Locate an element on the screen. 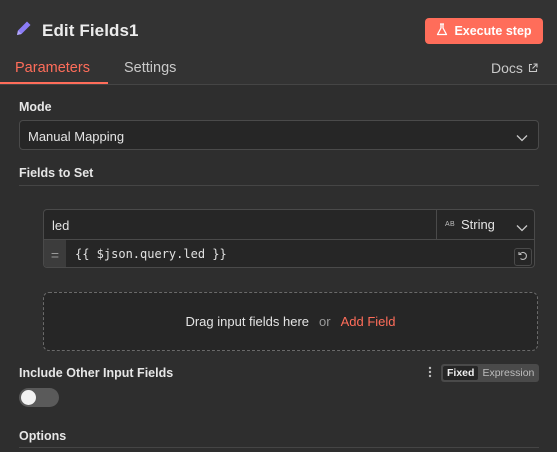  field-name-input: led is located at coordinates (240, 224).